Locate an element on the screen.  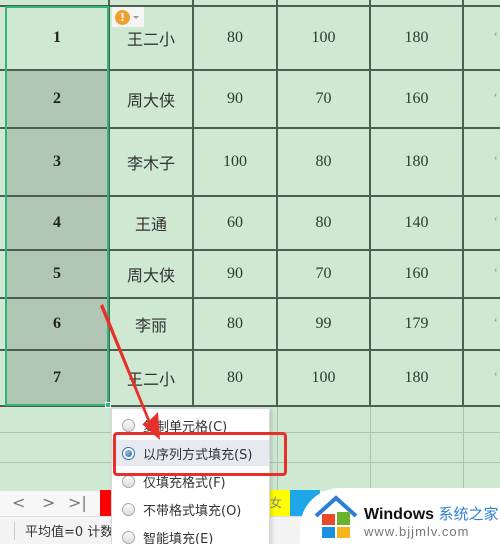
autofill-options-button: ! is located at coordinates (128, 17).